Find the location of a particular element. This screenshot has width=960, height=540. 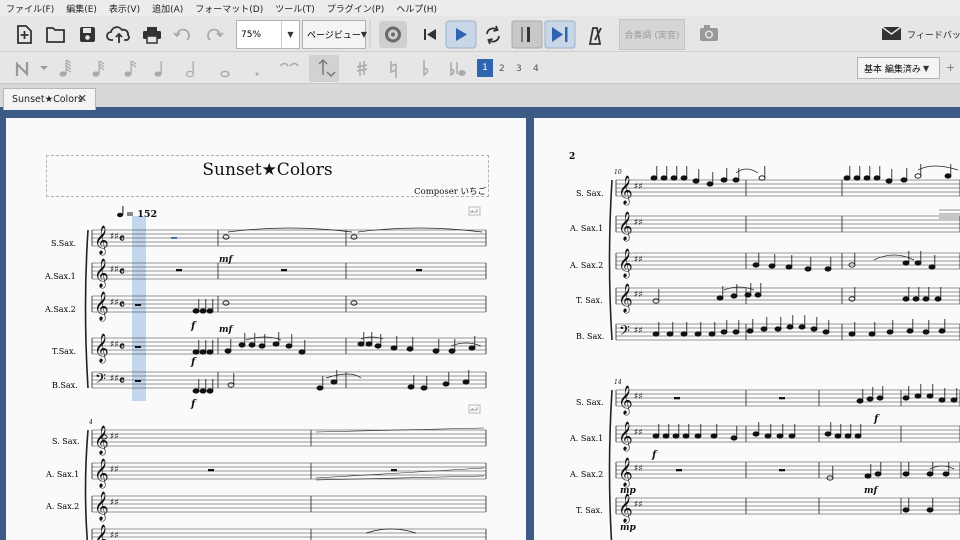

print-icon is located at coordinates (152, 35).